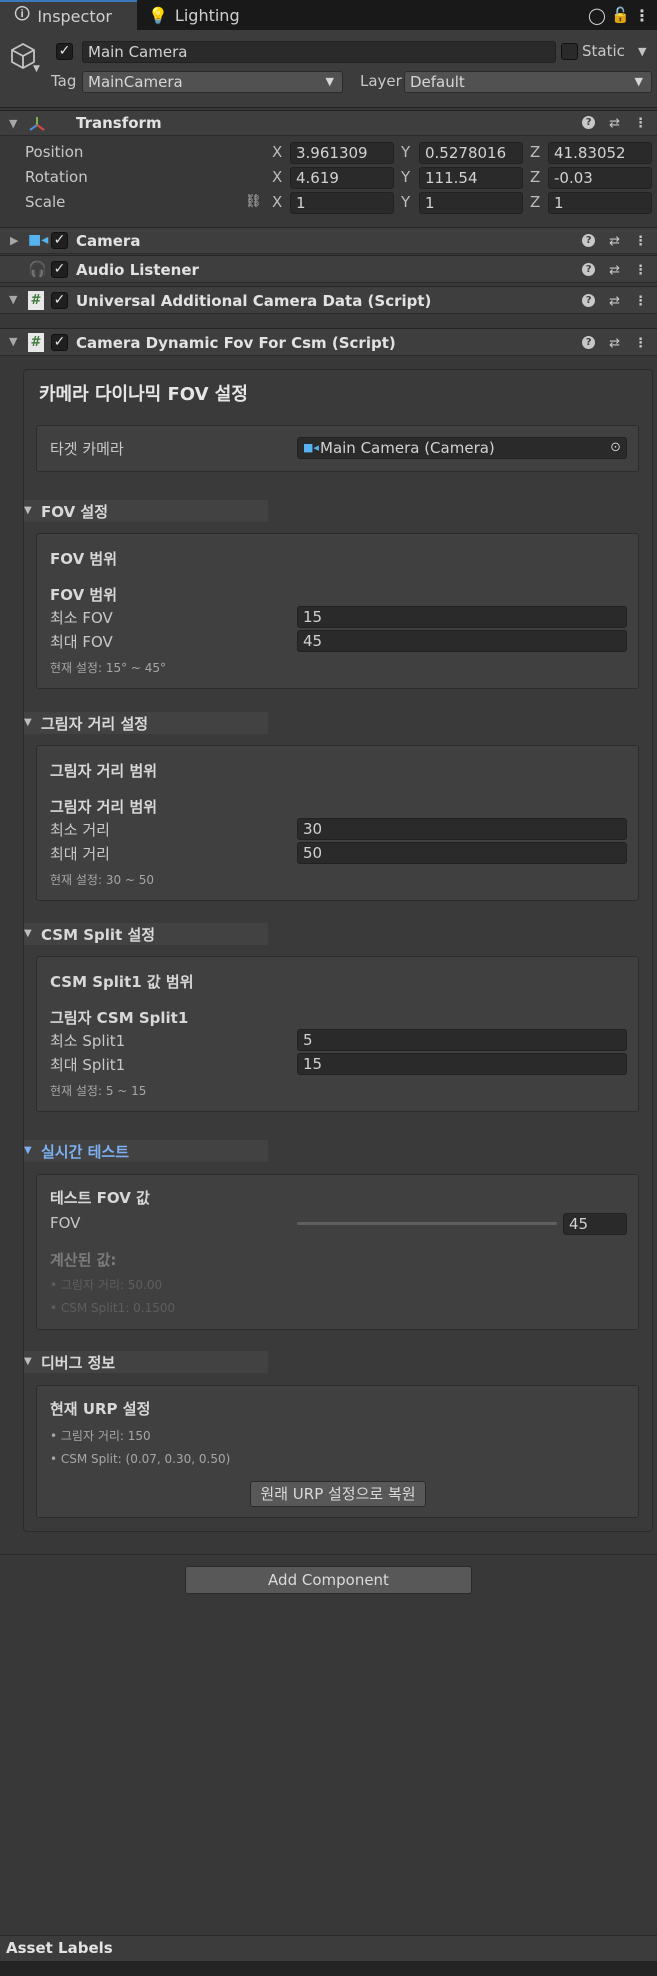 The width and height of the screenshot is (657, 1976). What do you see at coordinates (528, 82) in the screenshot?
I see `layer-dropdown: Default ▼` at bounding box center [528, 82].